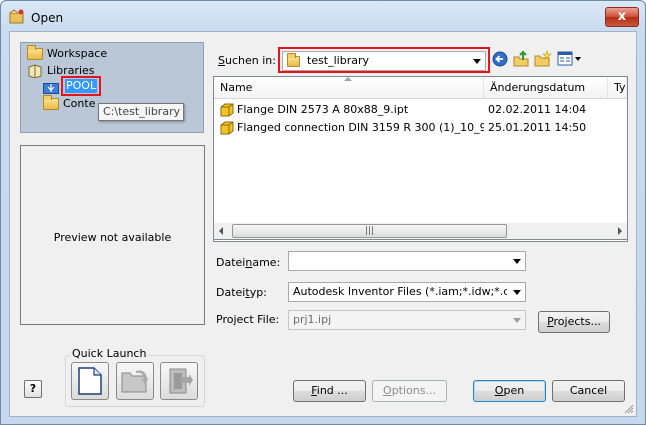  I want to click on tree-item-label: Workspace, so click(77, 53).